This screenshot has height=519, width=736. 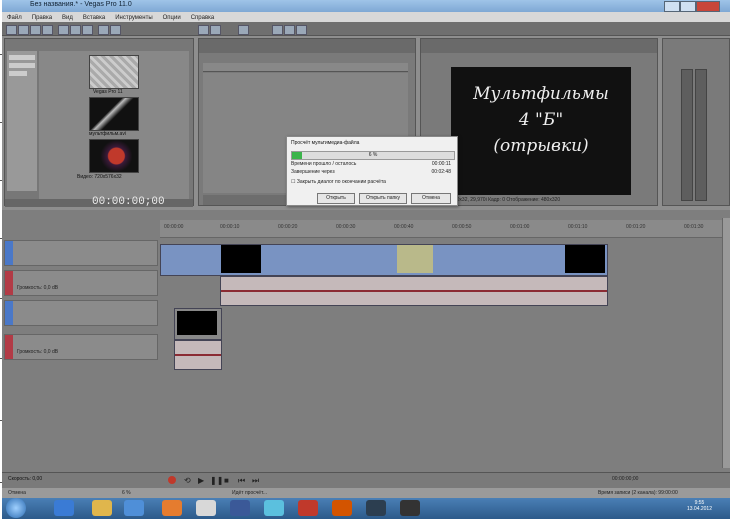 What do you see at coordinates (22, 121) in the screenshot?
I see `folder-tree` at bounding box center [22, 121].